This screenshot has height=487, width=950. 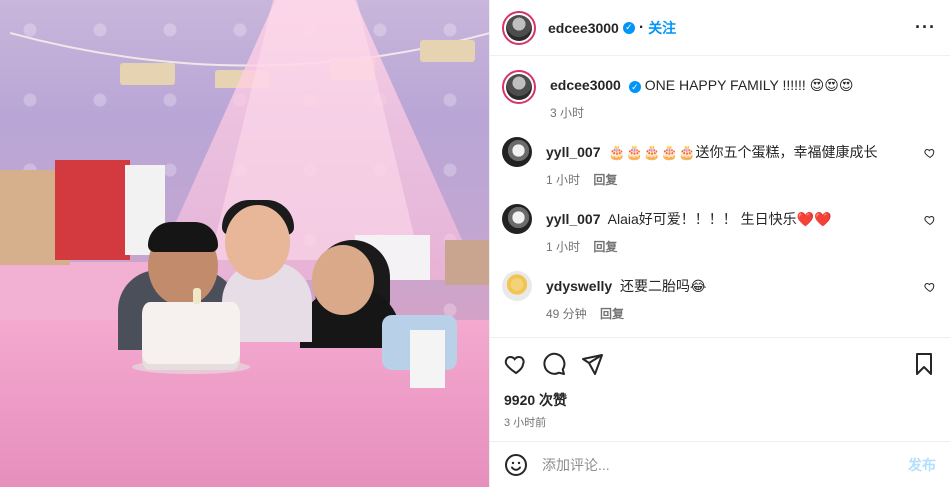 What do you see at coordinates (579, 286) in the screenshot?
I see `comment-username: ydyswelly` at bounding box center [579, 286].